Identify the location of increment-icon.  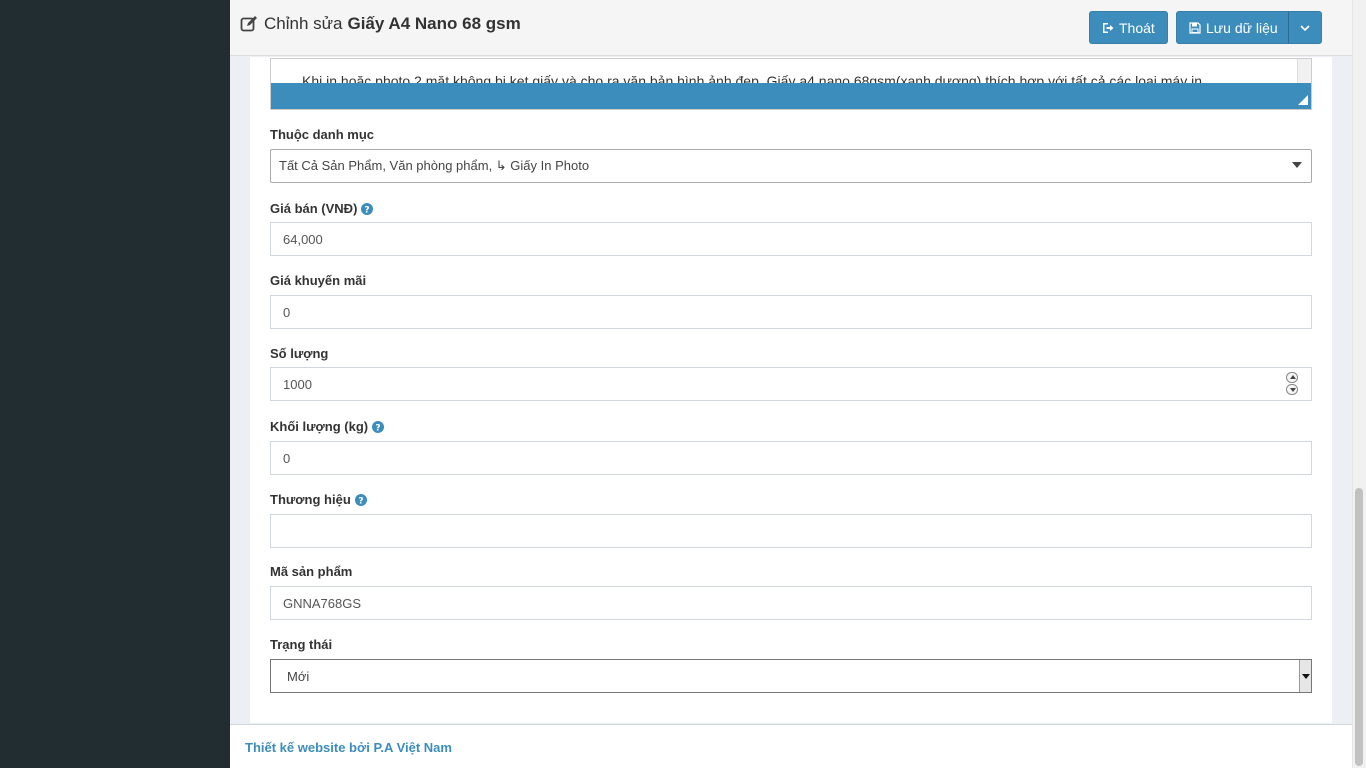
(1292, 377).